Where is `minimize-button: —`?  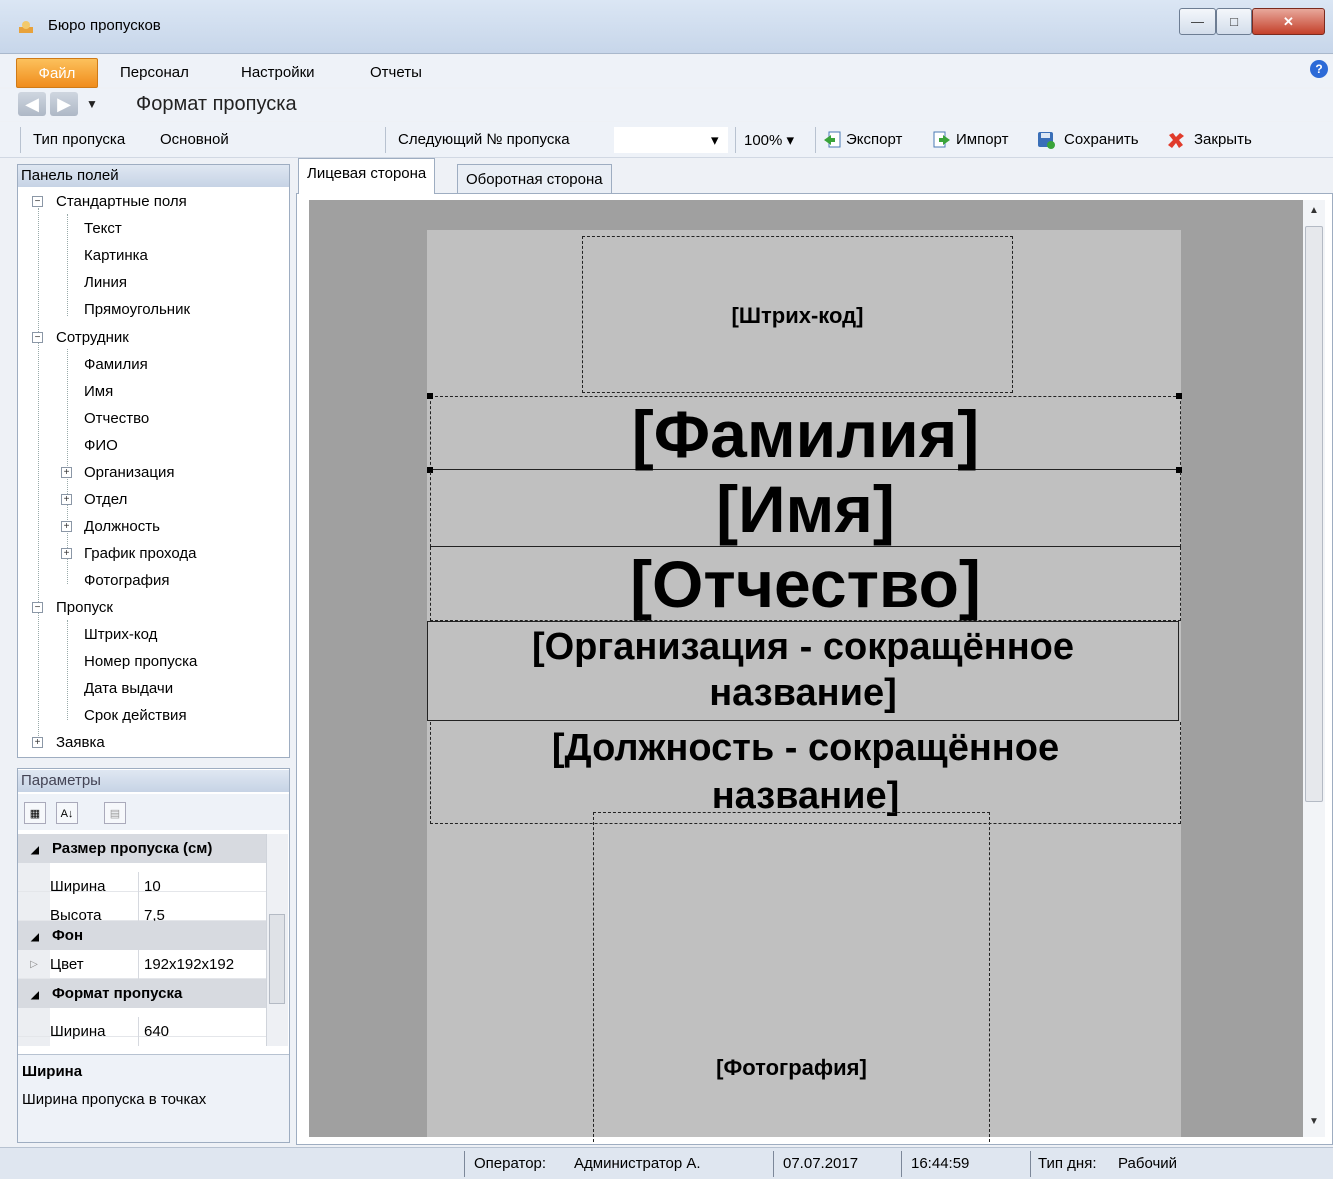 minimize-button: — is located at coordinates (1197, 21).